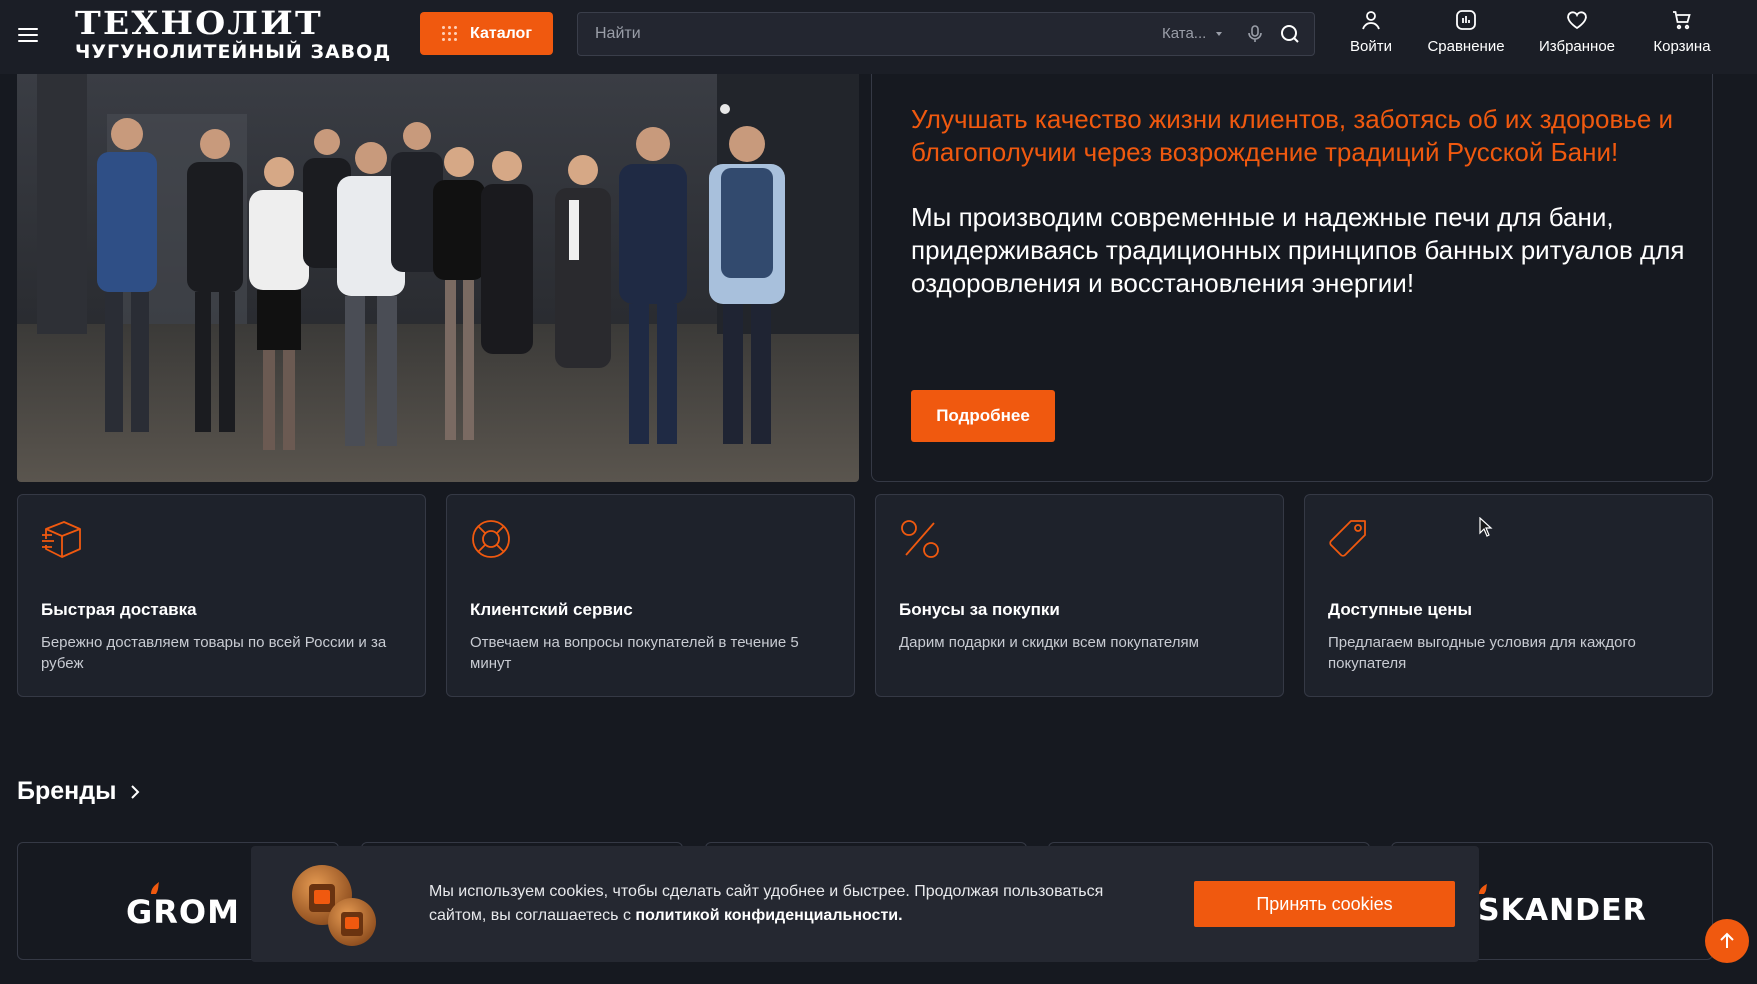 The width and height of the screenshot is (1757, 984). Describe the element at coordinates (1486, 527) in the screenshot. I see `mouse-cursor-icon` at that location.